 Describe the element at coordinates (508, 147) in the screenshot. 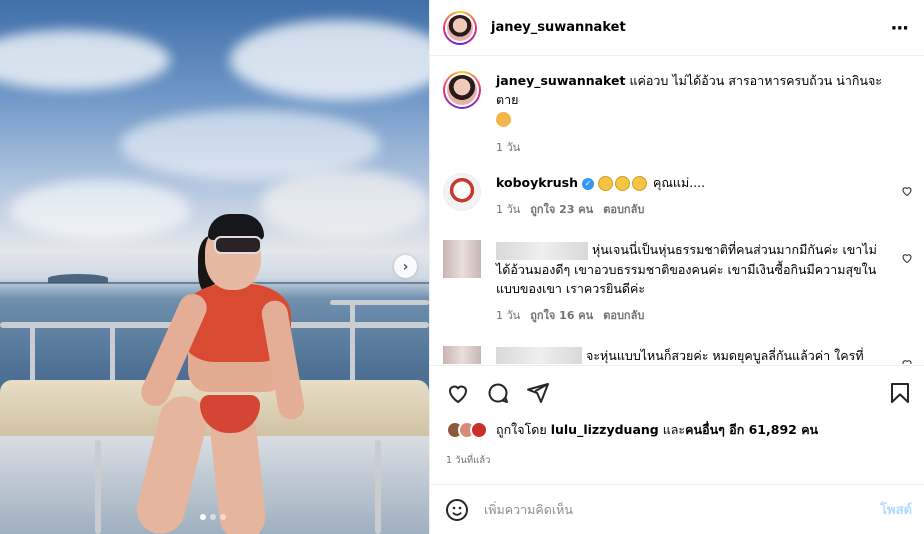

I see `caption-time: 1 วัน` at that location.